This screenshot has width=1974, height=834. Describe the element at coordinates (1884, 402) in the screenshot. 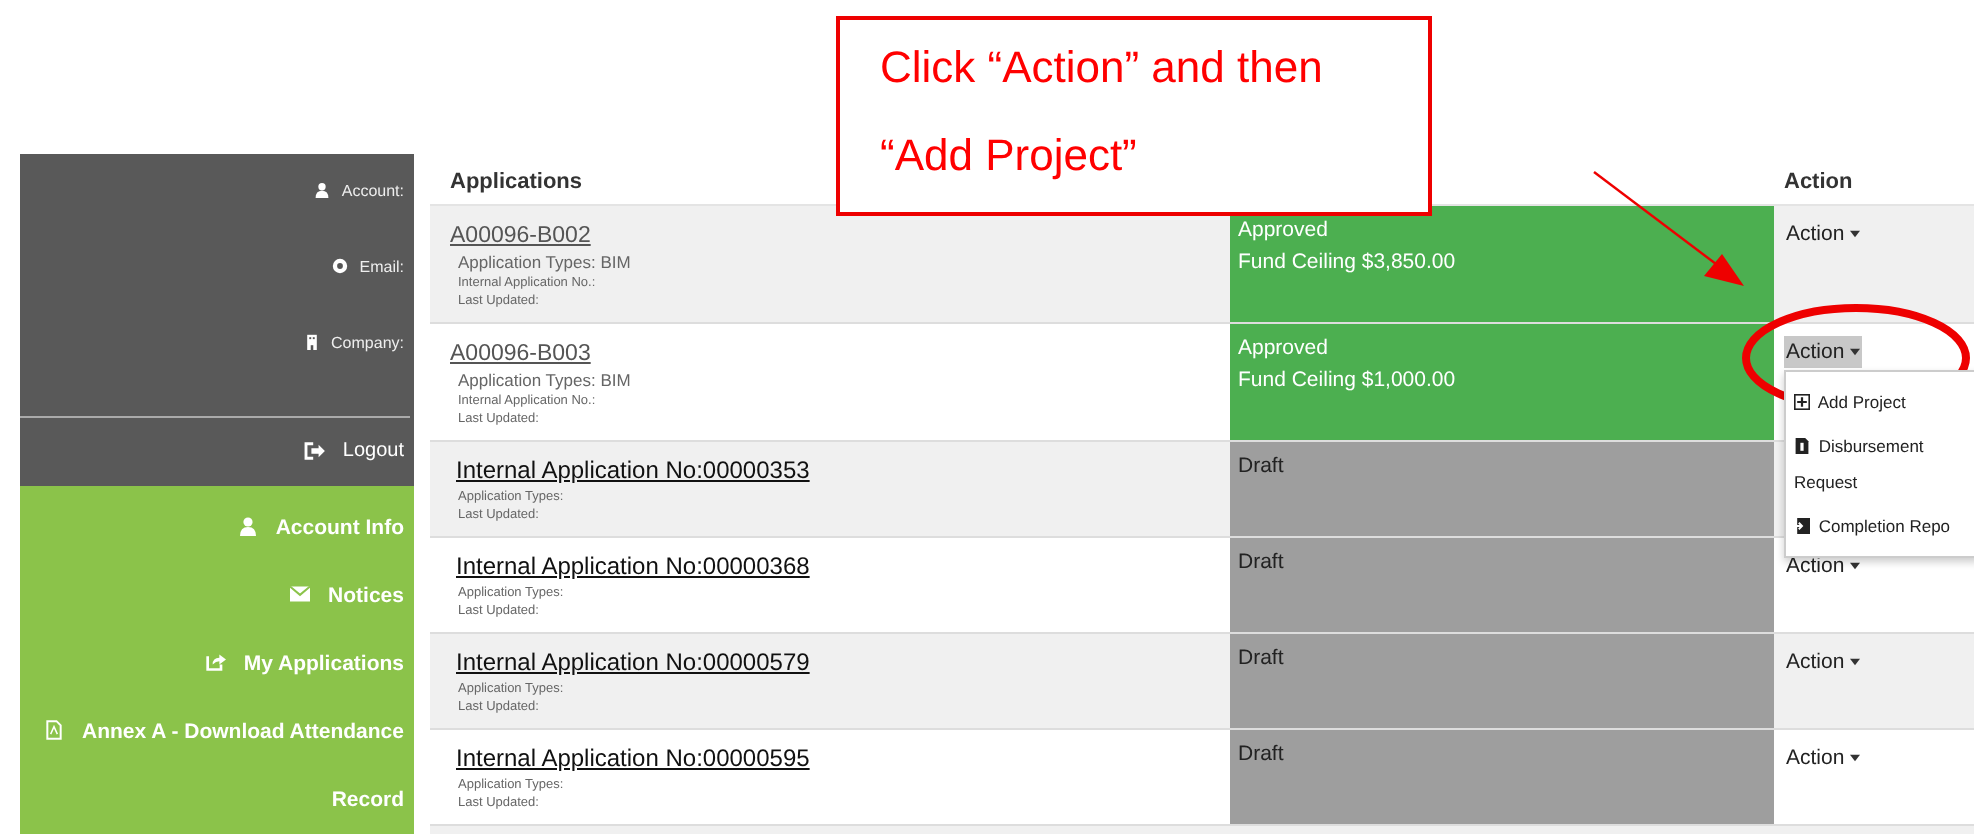

I see `menu-item: Add Project` at that location.